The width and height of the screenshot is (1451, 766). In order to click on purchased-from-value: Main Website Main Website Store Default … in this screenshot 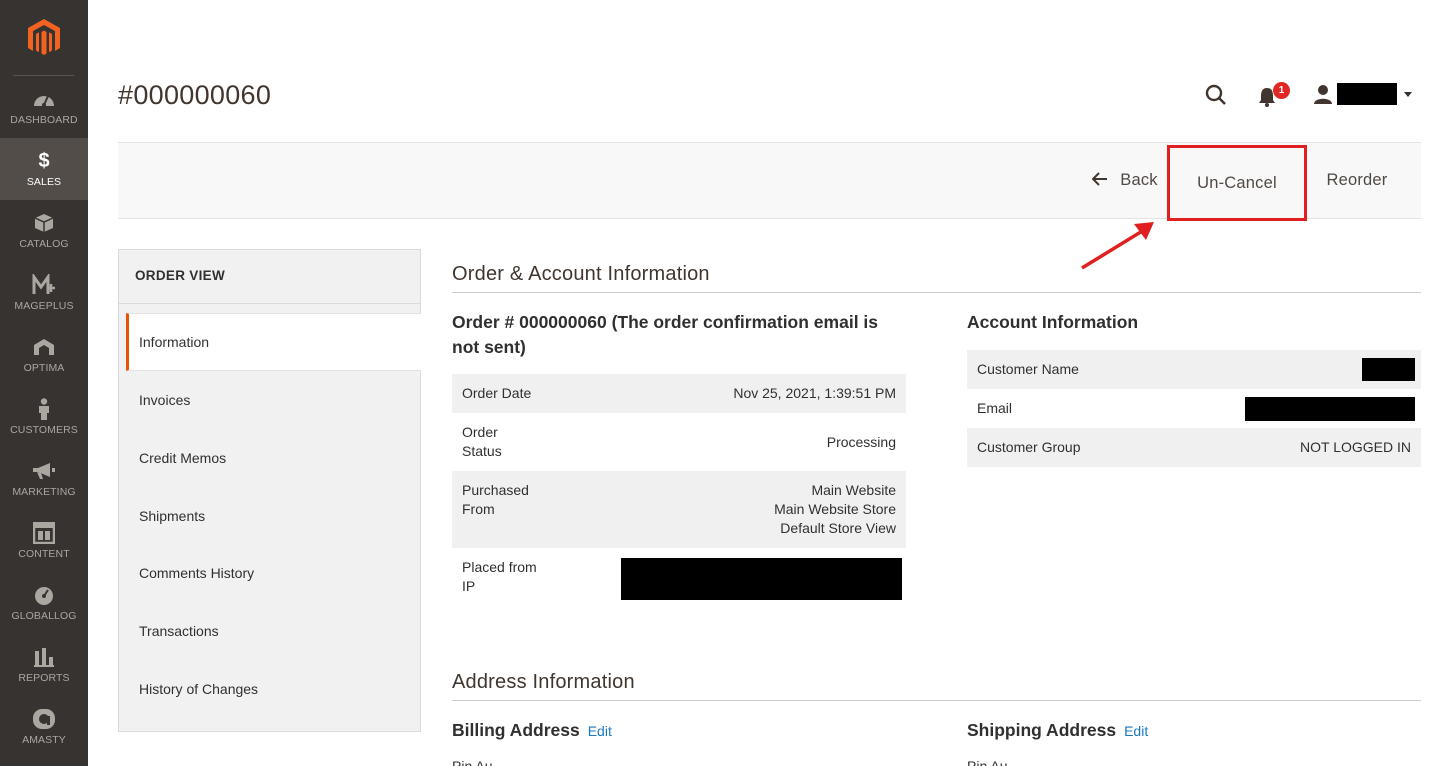, I will do `click(835, 509)`.